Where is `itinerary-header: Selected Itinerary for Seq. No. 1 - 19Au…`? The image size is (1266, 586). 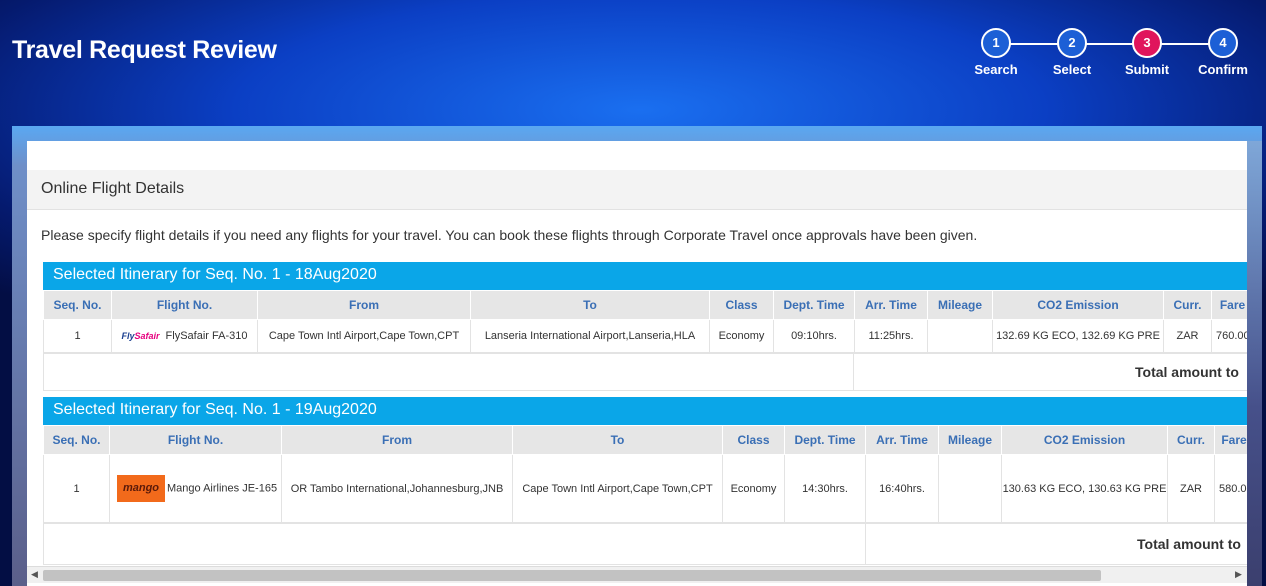
itinerary-header: Selected Itinerary for Seq. No. 1 - 19Au… is located at coordinates (645, 411).